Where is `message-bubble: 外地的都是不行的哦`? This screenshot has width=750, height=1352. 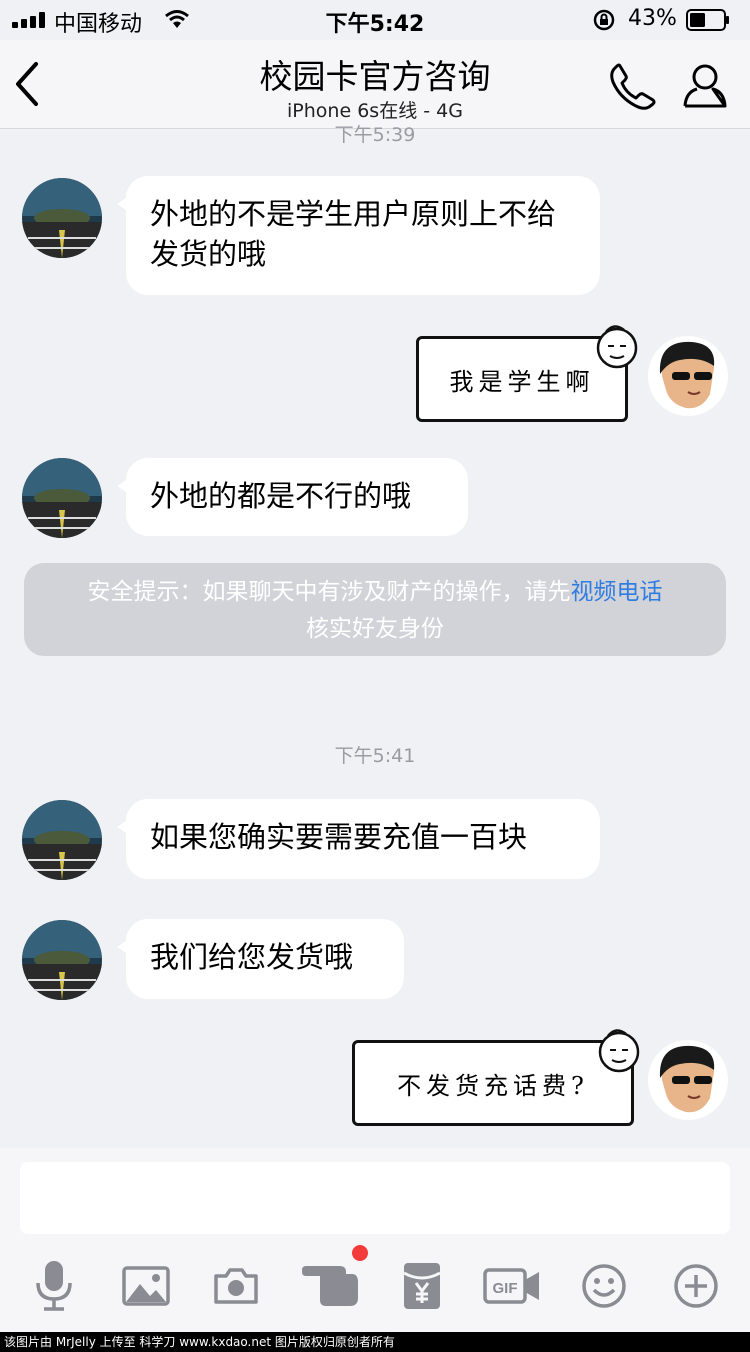
message-bubble: 外地的都是不行的哦 is located at coordinates (292, 497).